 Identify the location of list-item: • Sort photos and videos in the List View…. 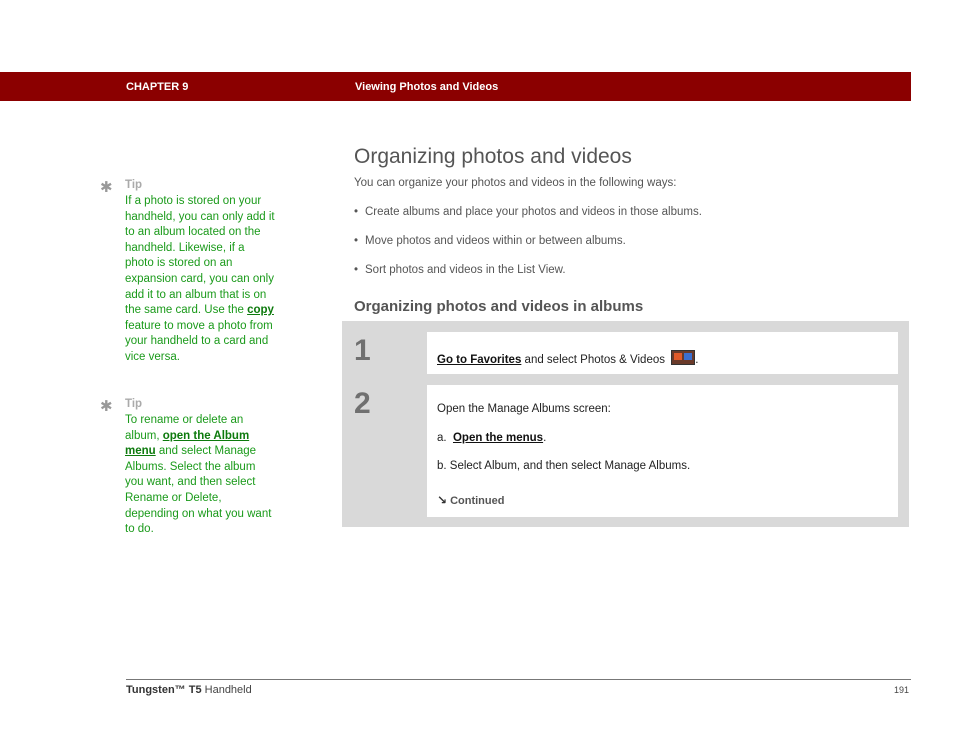
(460, 270).